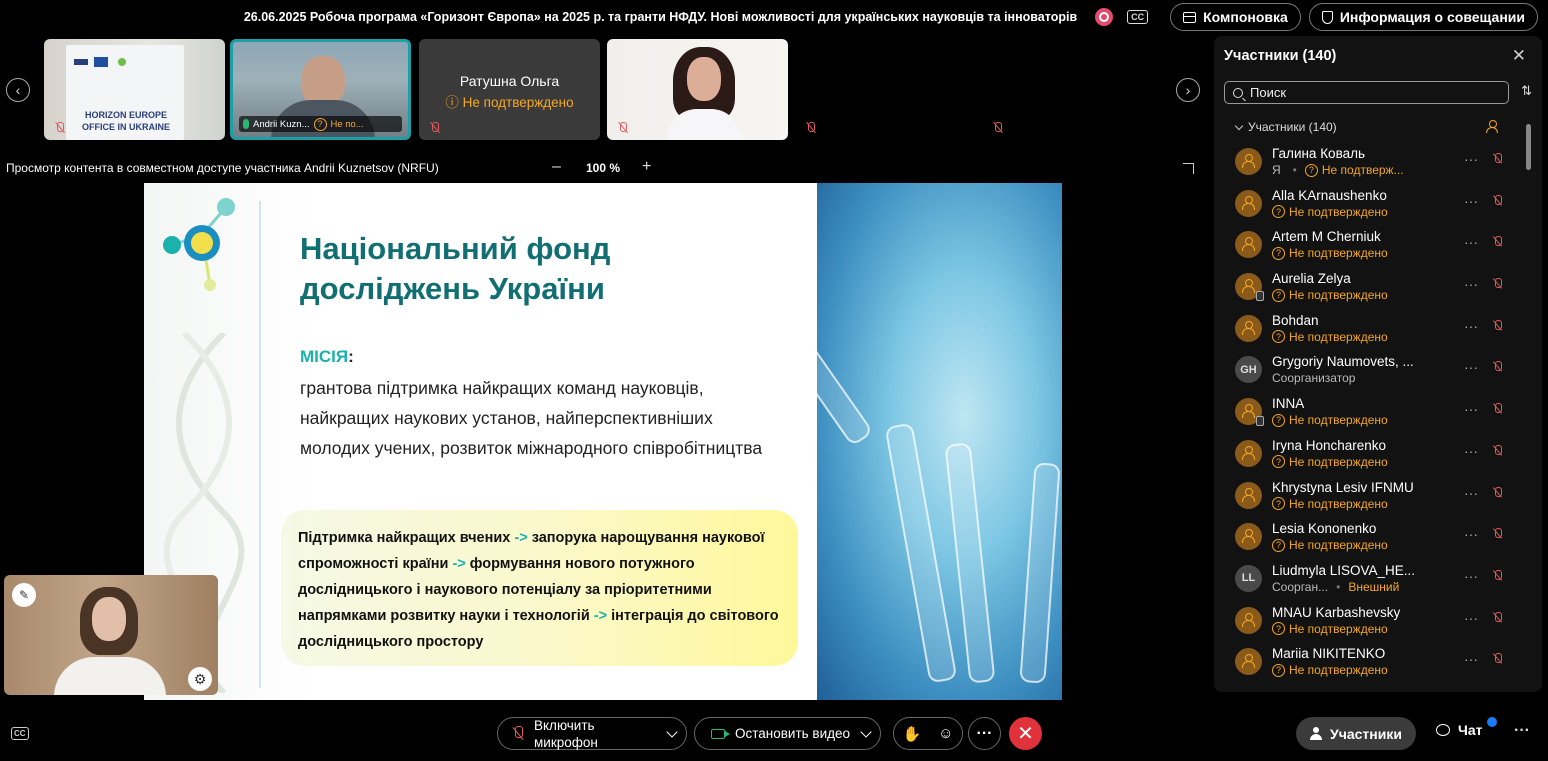 This screenshot has height=761, width=1548. I want to click on sort-icon: ⇅, so click(1526, 91).